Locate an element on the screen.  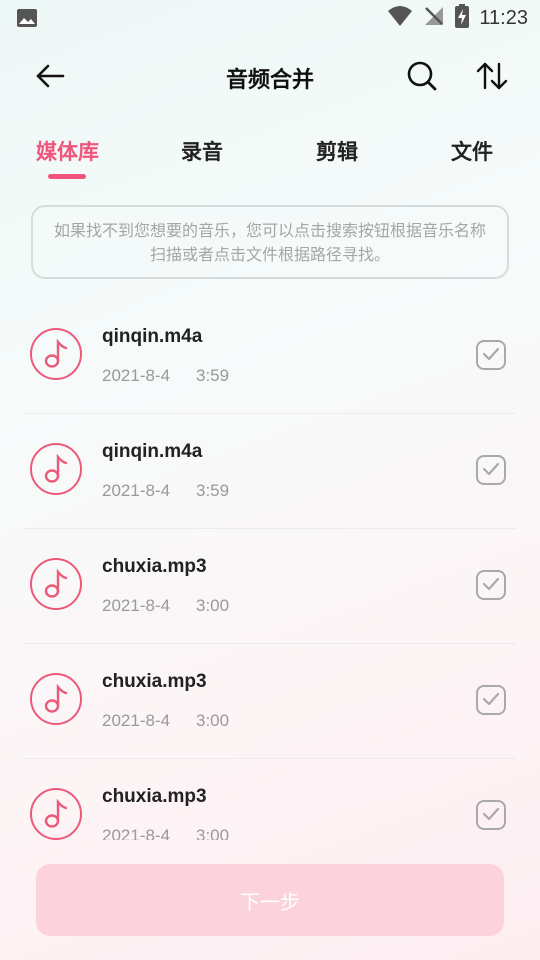
clock: 11:23 is located at coordinates (503, 17).